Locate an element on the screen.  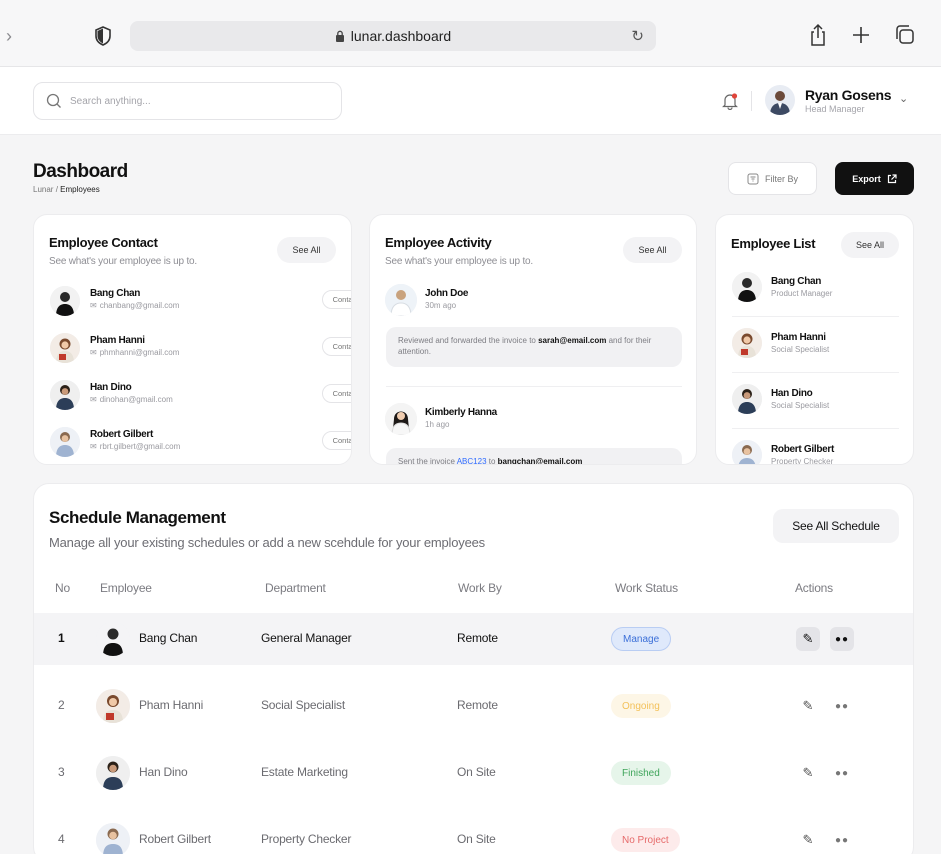
bell-icon is located at coordinates (730, 101).